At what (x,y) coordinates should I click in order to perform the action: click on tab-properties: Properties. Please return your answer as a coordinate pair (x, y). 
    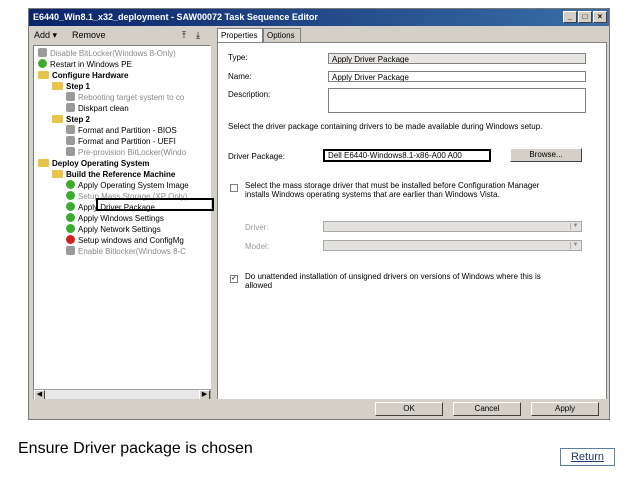
    Looking at the image, I should click on (240, 35).